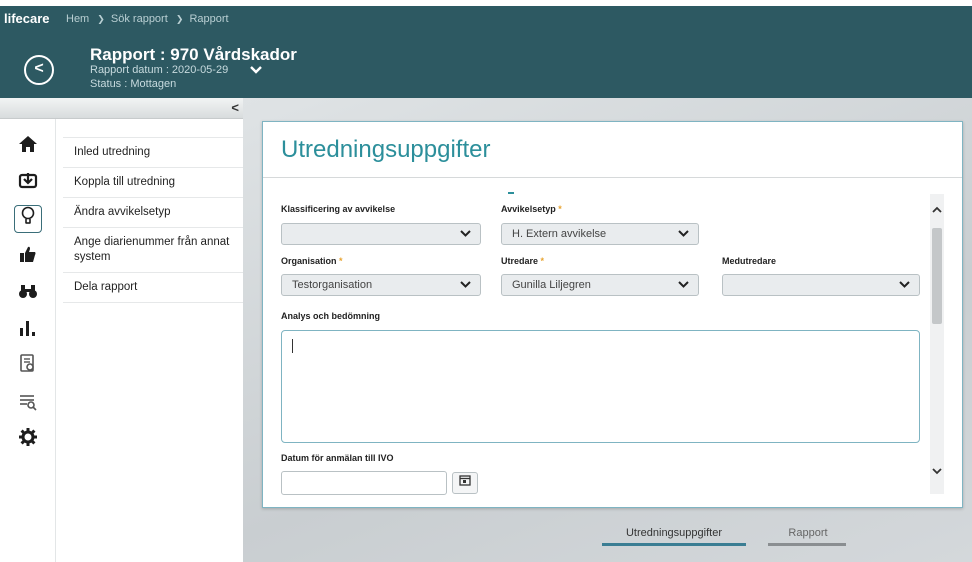 The image size is (972, 562). Describe the element at coordinates (28, 405) in the screenshot. I see `list-search-icon` at that location.